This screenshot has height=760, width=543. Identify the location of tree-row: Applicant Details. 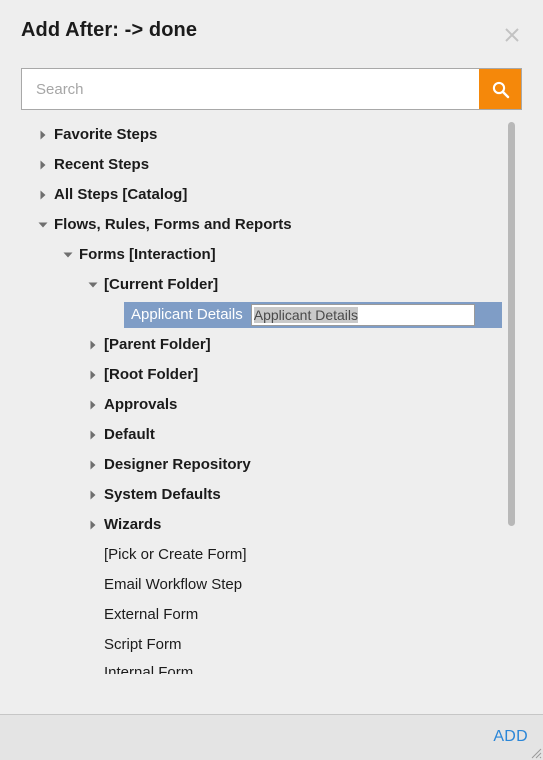
(271, 315).